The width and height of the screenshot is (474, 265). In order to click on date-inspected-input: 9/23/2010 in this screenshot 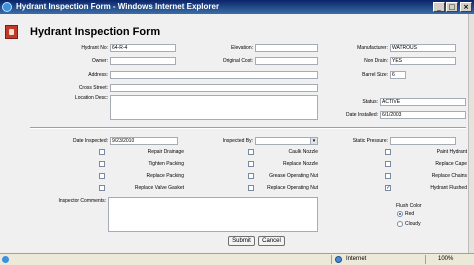, I will do `click(144, 141)`.